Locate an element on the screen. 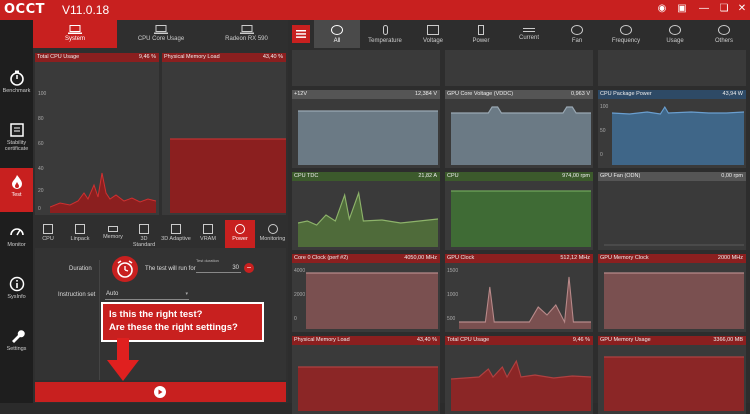 The width and height of the screenshot is (750, 414). tick-label: 2000 is located at coordinates (300, 295).